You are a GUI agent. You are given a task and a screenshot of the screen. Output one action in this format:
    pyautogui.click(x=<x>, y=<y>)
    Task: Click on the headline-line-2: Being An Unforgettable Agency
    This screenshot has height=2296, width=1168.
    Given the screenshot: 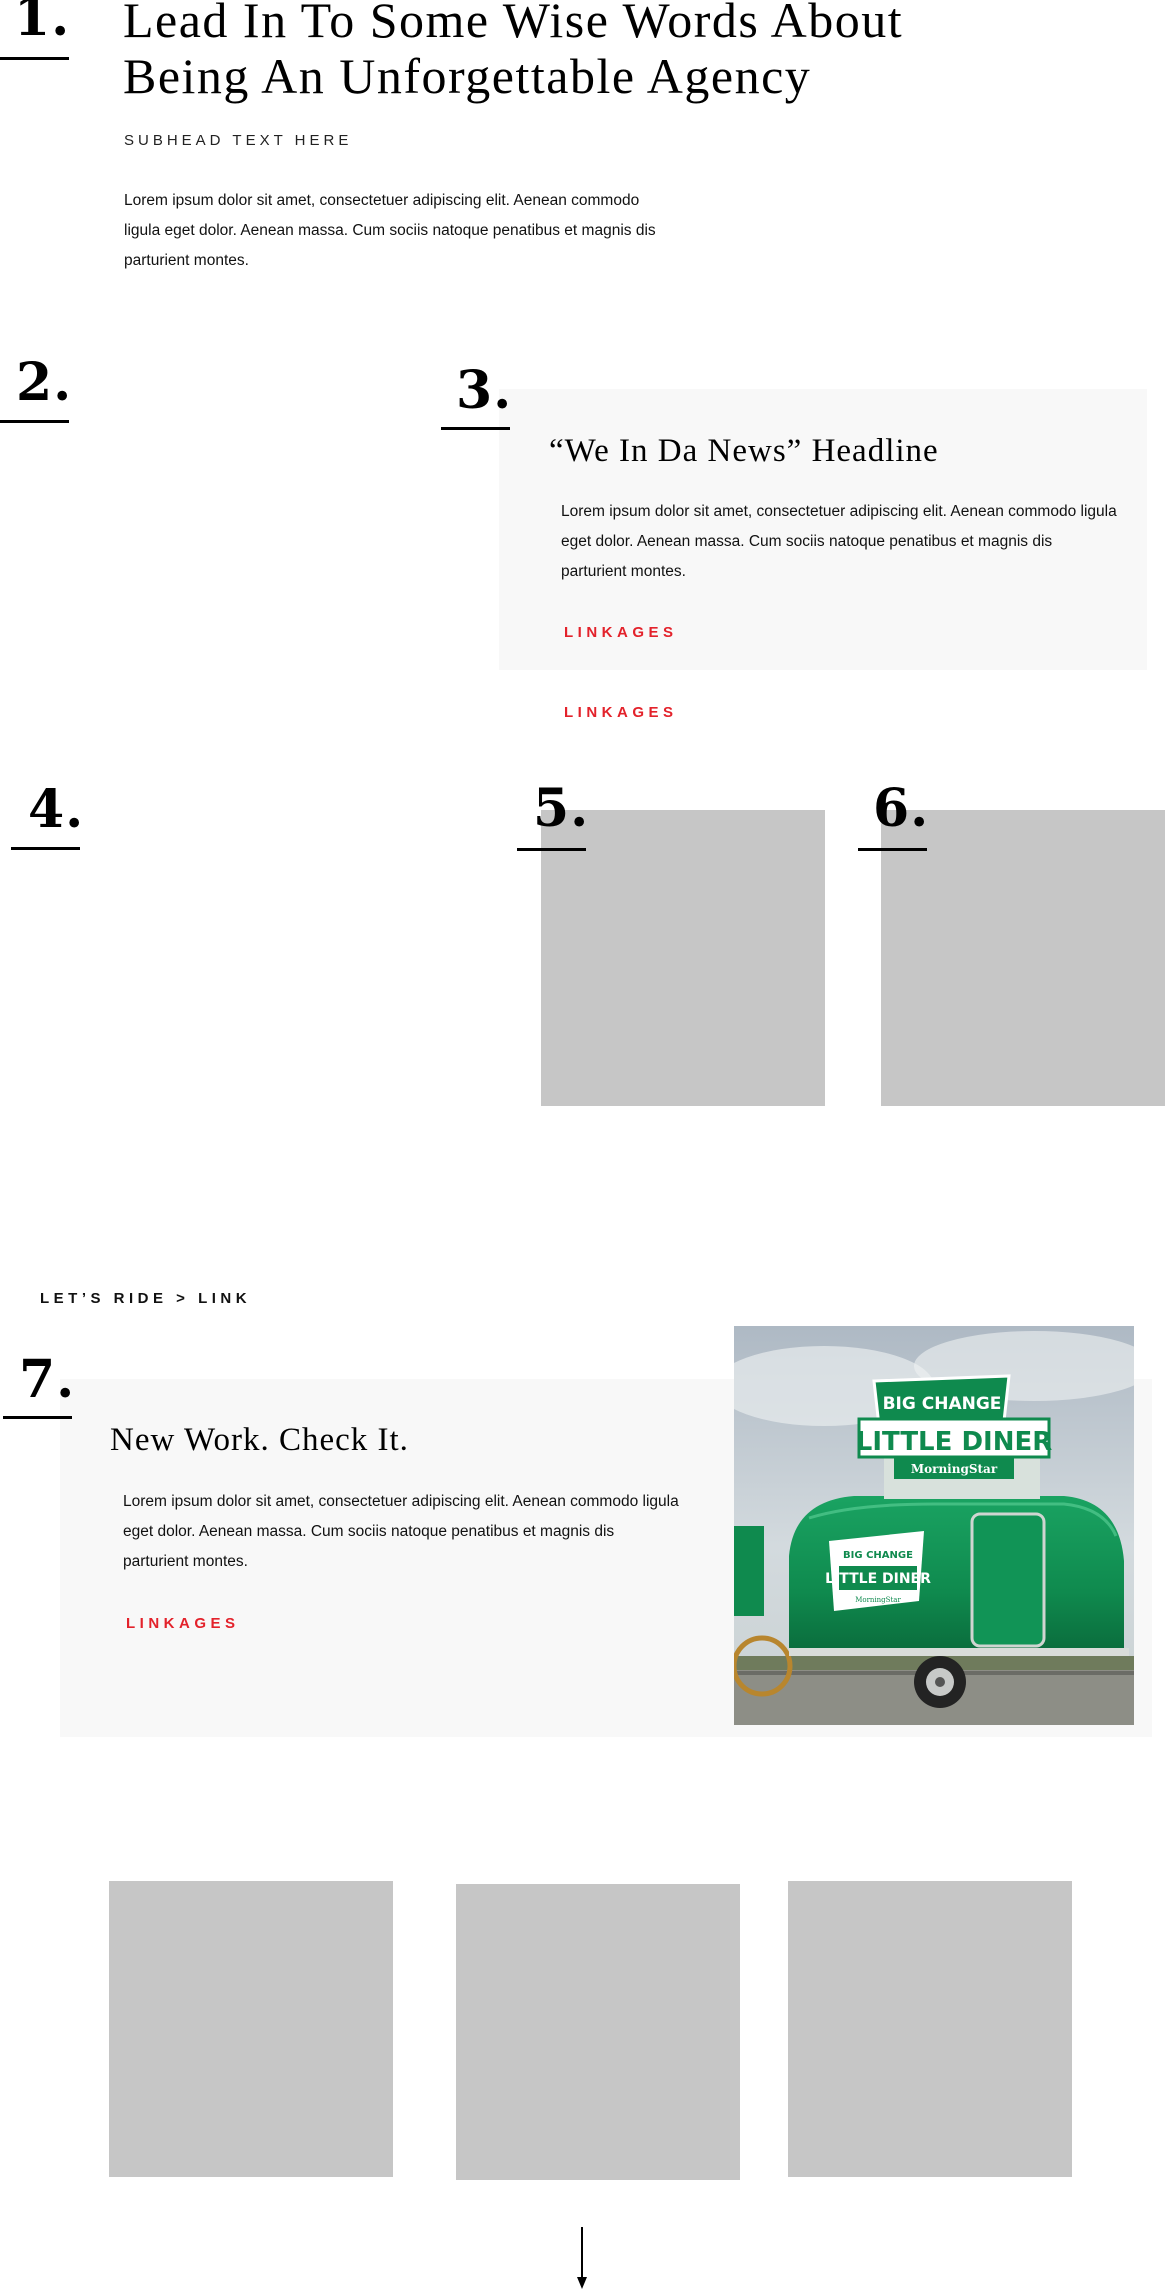 What is the action you would take?
    pyautogui.click(x=467, y=76)
    